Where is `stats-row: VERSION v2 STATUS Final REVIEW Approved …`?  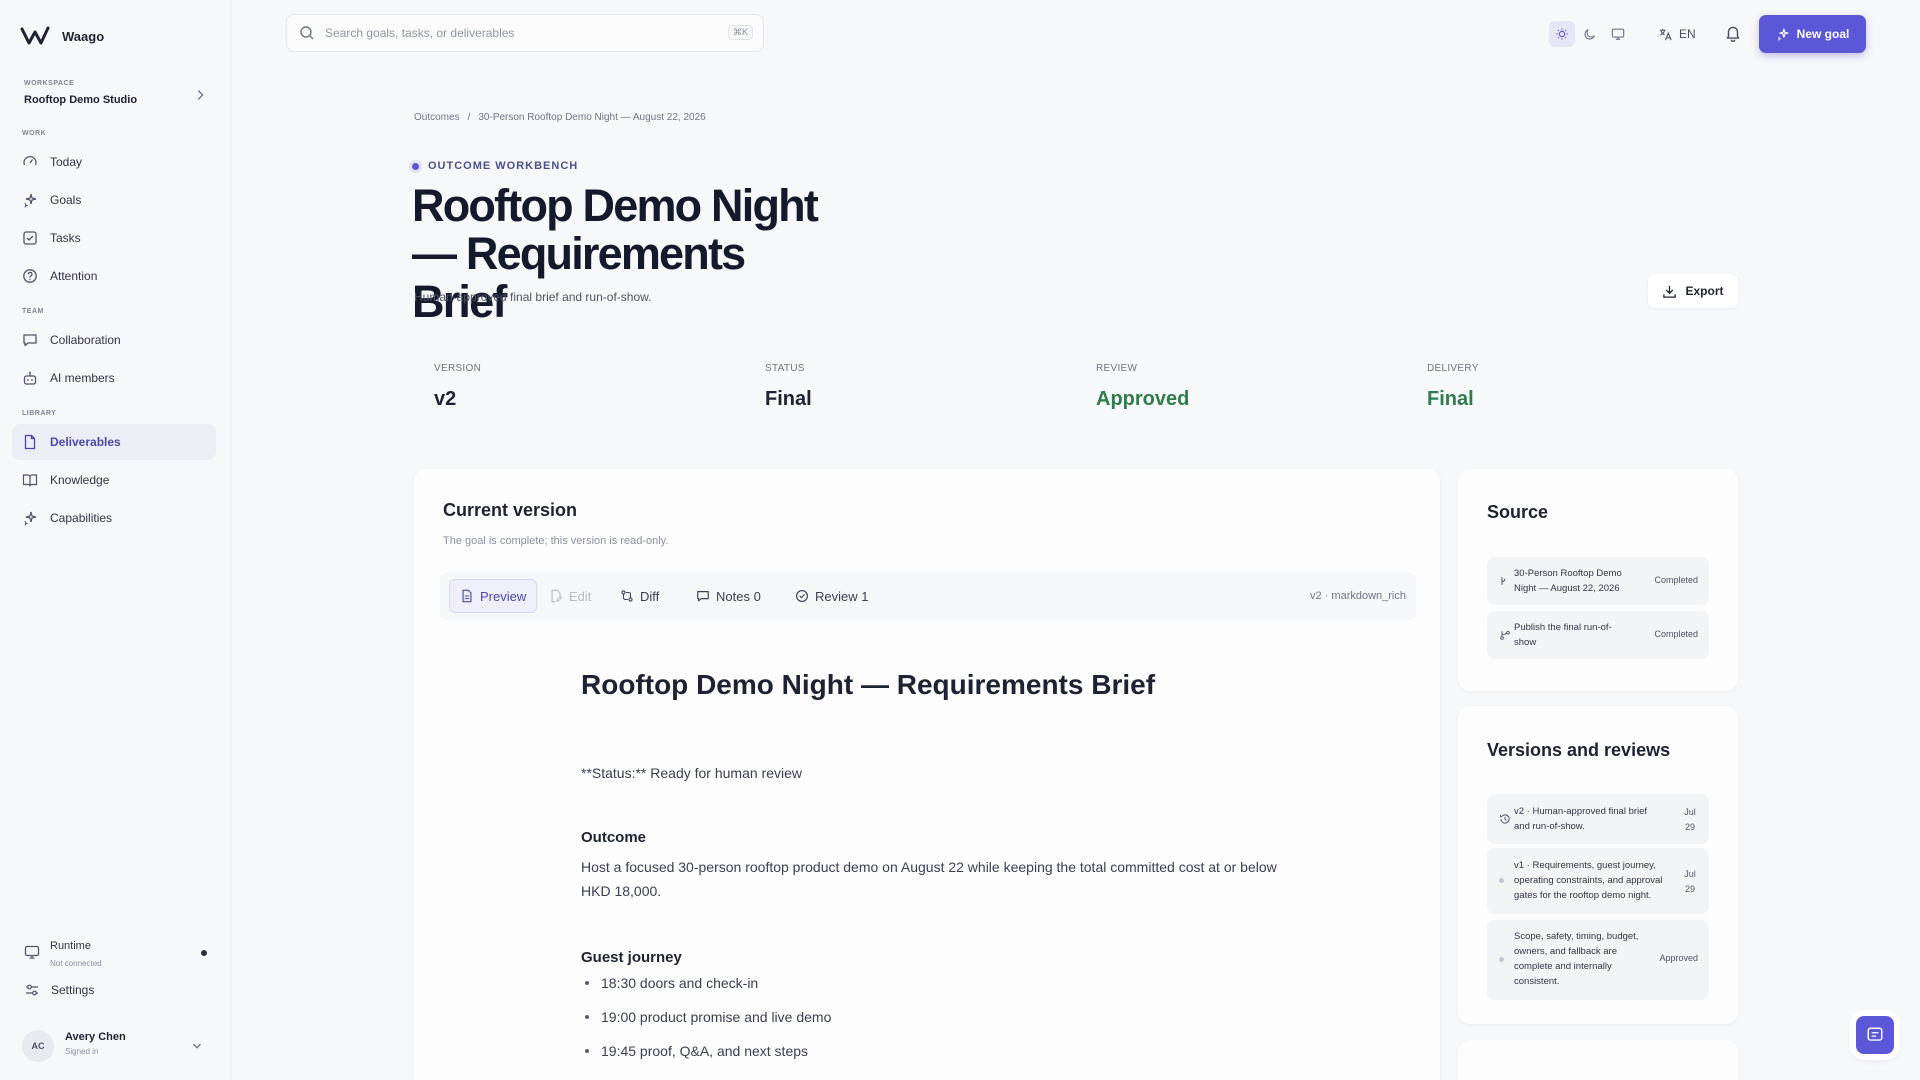 stats-row: VERSION v2 STATUS Final REVIEW Approved … is located at coordinates (1076, 386).